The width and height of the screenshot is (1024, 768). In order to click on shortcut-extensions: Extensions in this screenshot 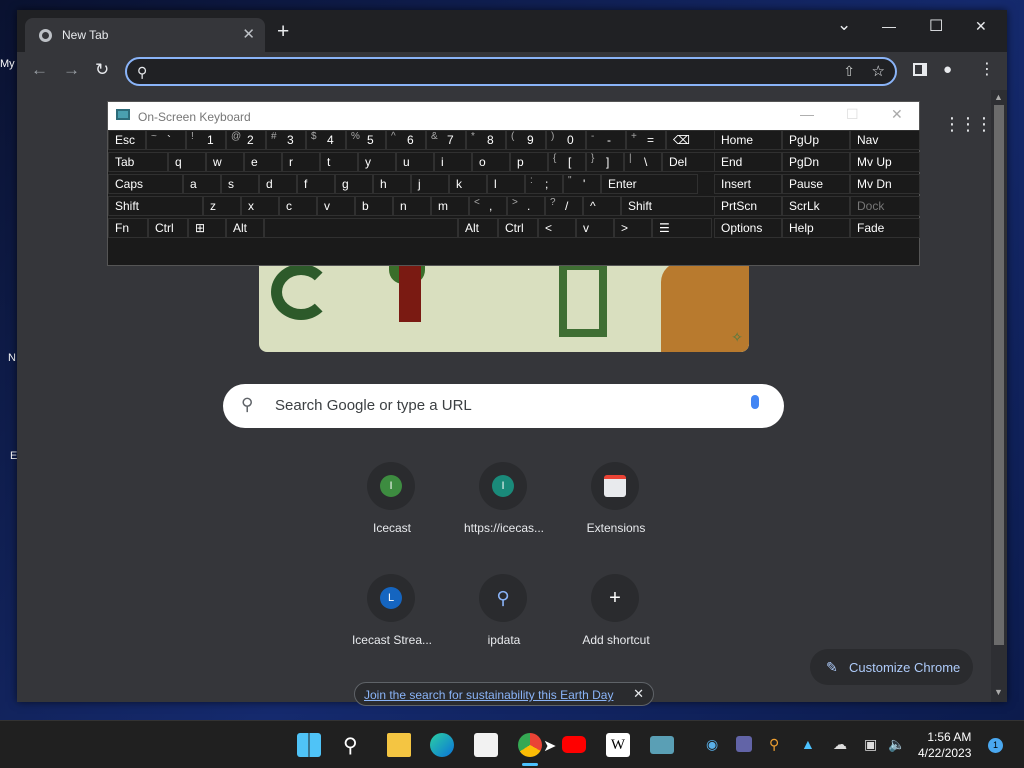, I will do `click(616, 512)`.